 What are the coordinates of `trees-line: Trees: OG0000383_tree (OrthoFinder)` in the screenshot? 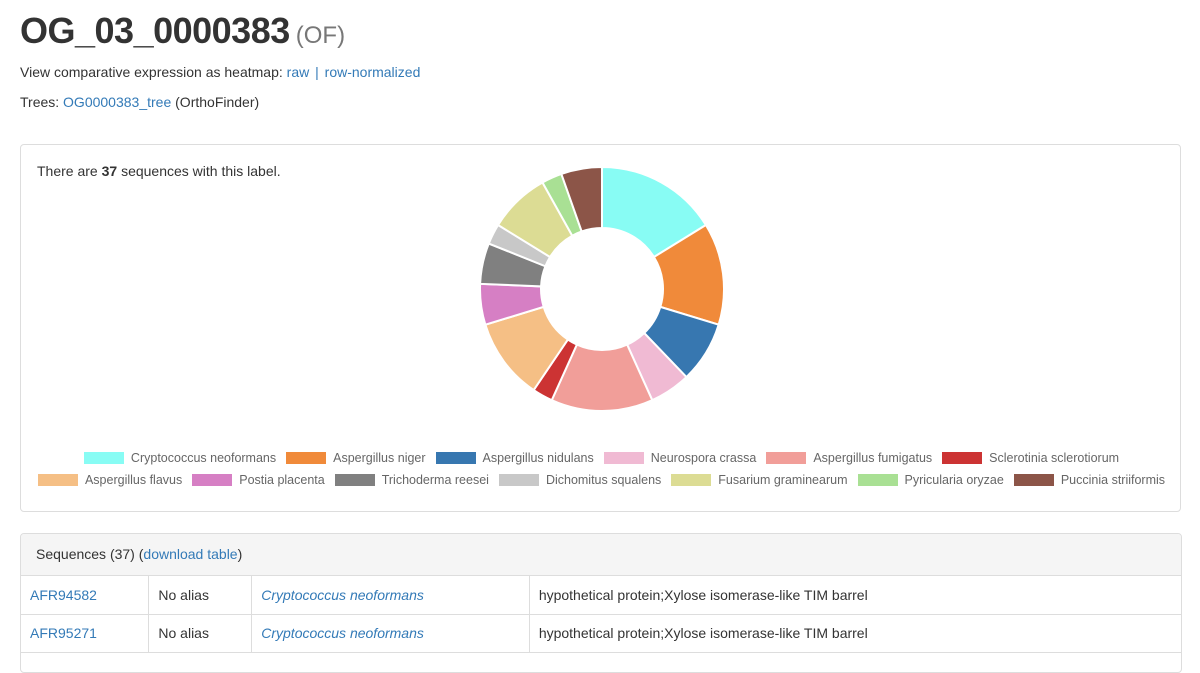 It's located at (139, 102).